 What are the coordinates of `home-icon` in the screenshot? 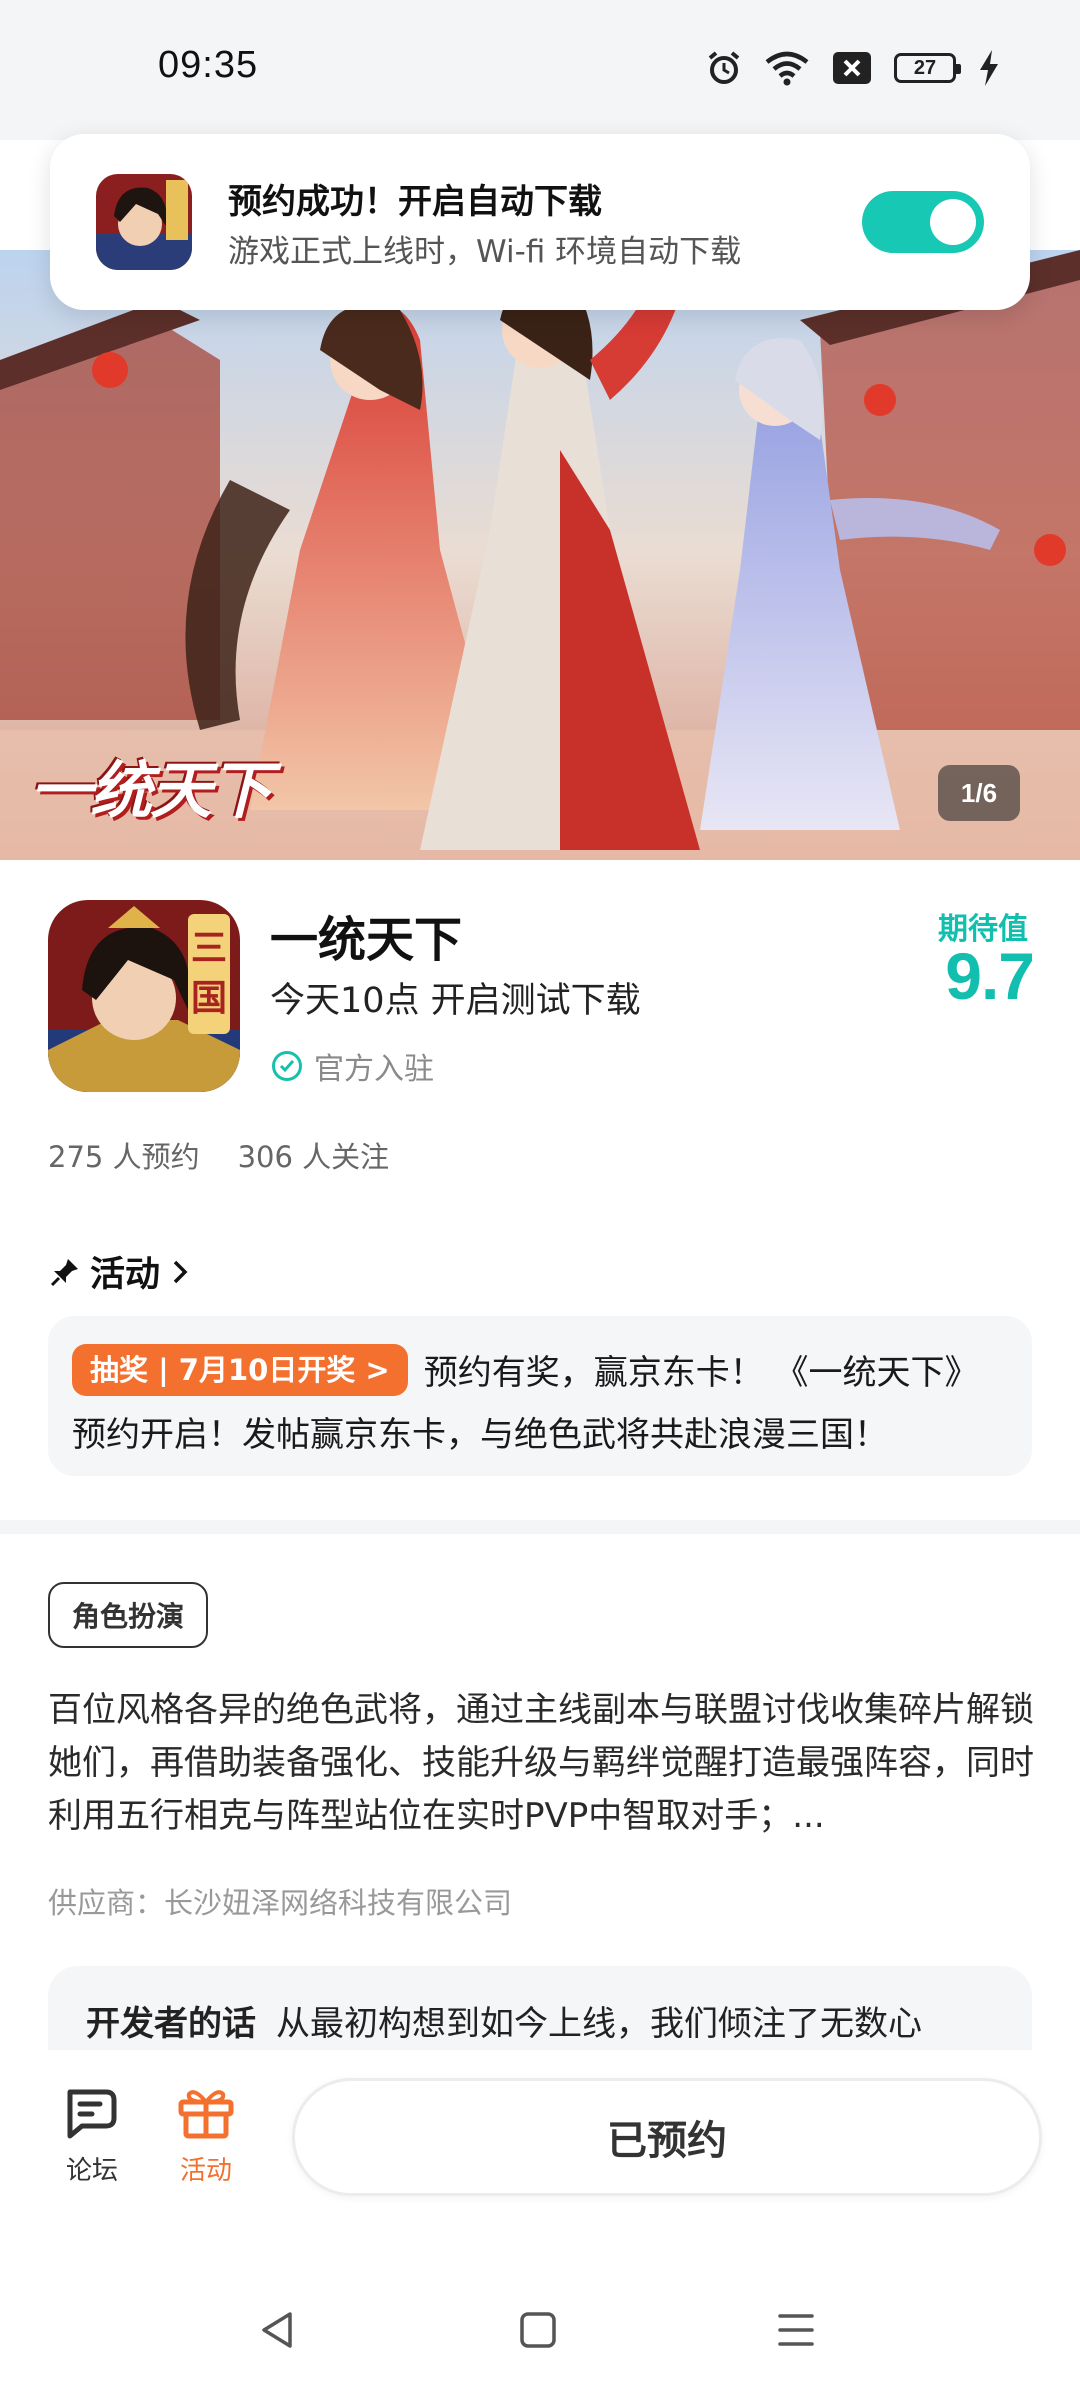 It's located at (538, 2330).